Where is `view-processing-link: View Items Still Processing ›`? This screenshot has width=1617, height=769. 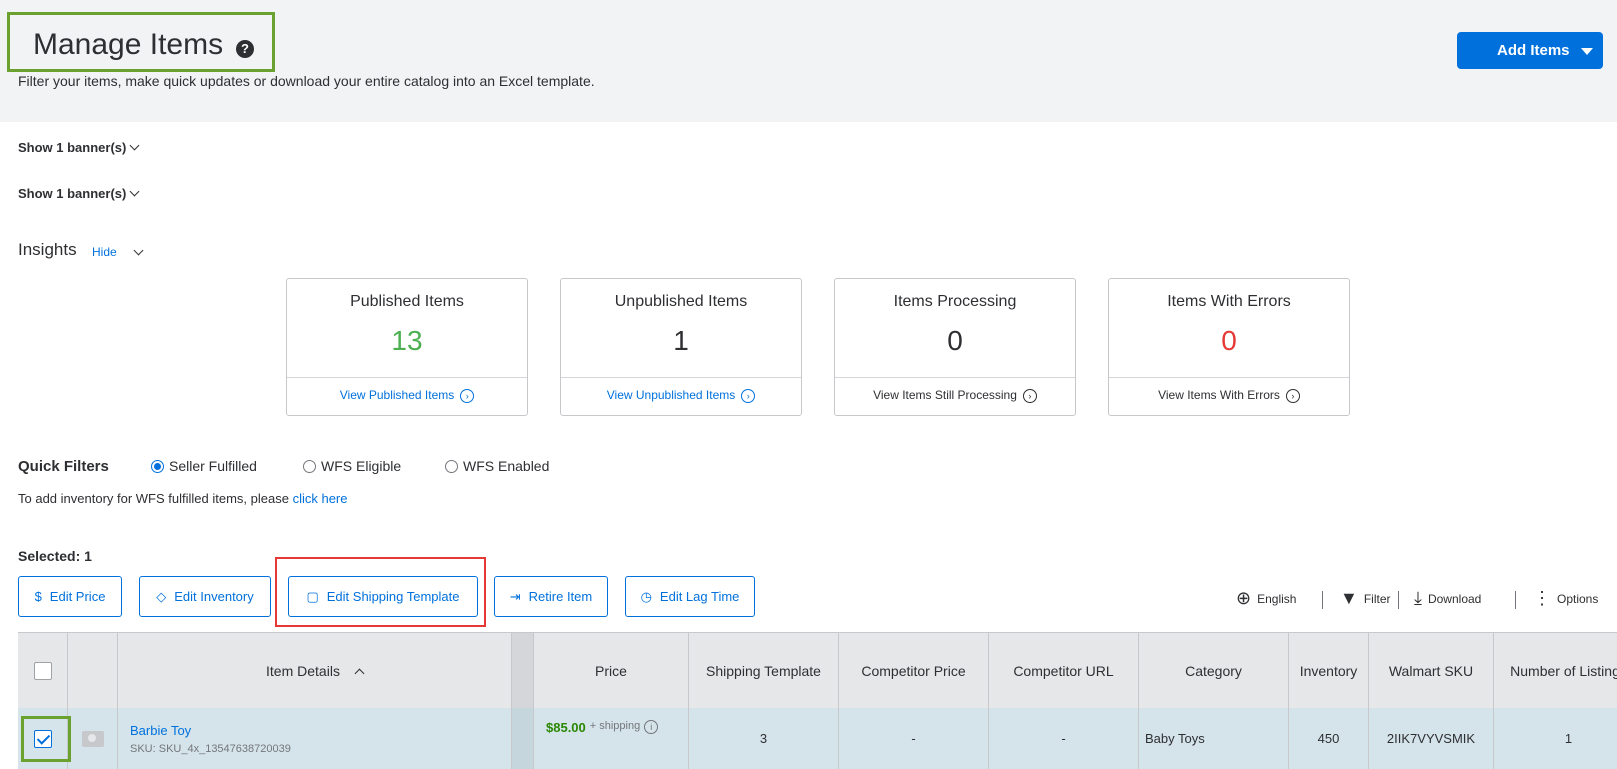
view-processing-link: View Items Still Processing › is located at coordinates (955, 395).